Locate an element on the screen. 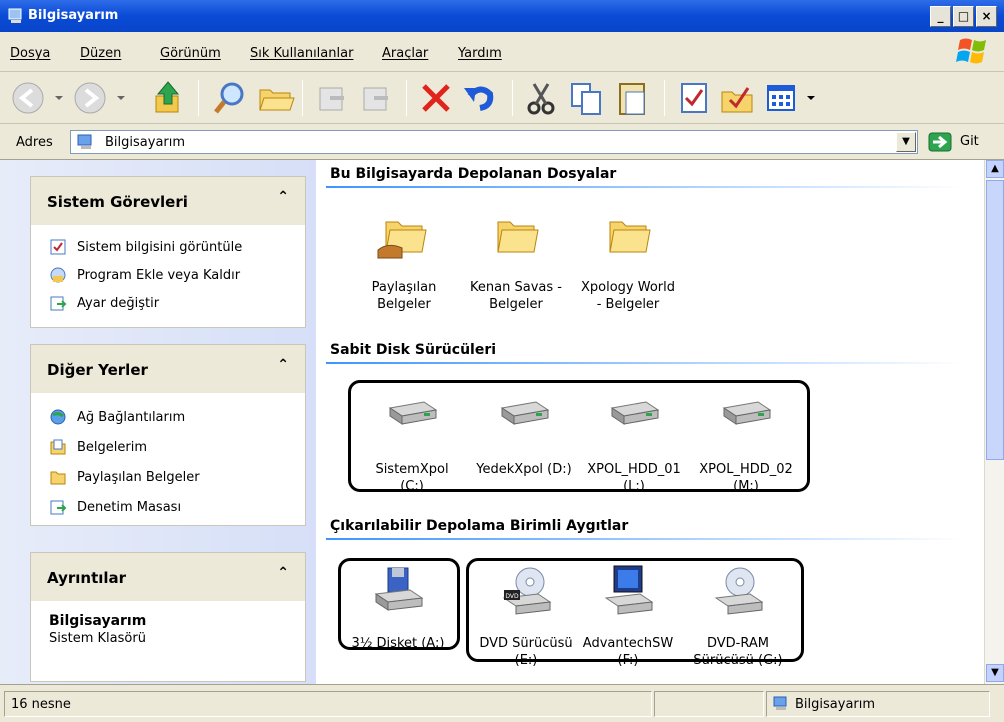 Image resolution: width=1004 pixels, height=722 pixels. scroll-up-button: ▲ is located at coordinates (995, 169).